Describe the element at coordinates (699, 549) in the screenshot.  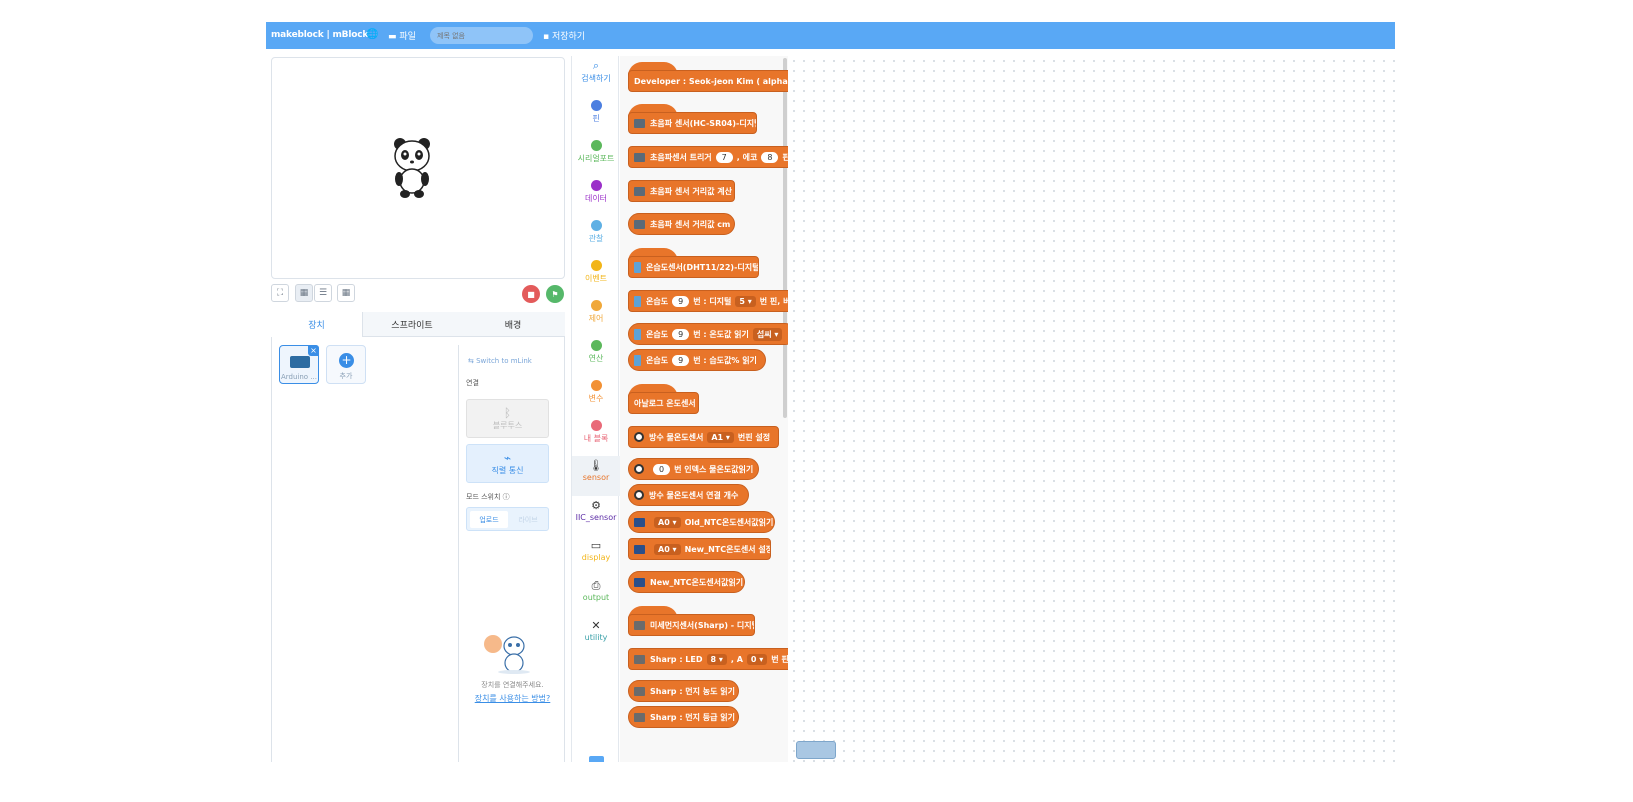
I see `block-new-ntc-set: A0 ▾ New_NTC온도센서 설정` at that location.